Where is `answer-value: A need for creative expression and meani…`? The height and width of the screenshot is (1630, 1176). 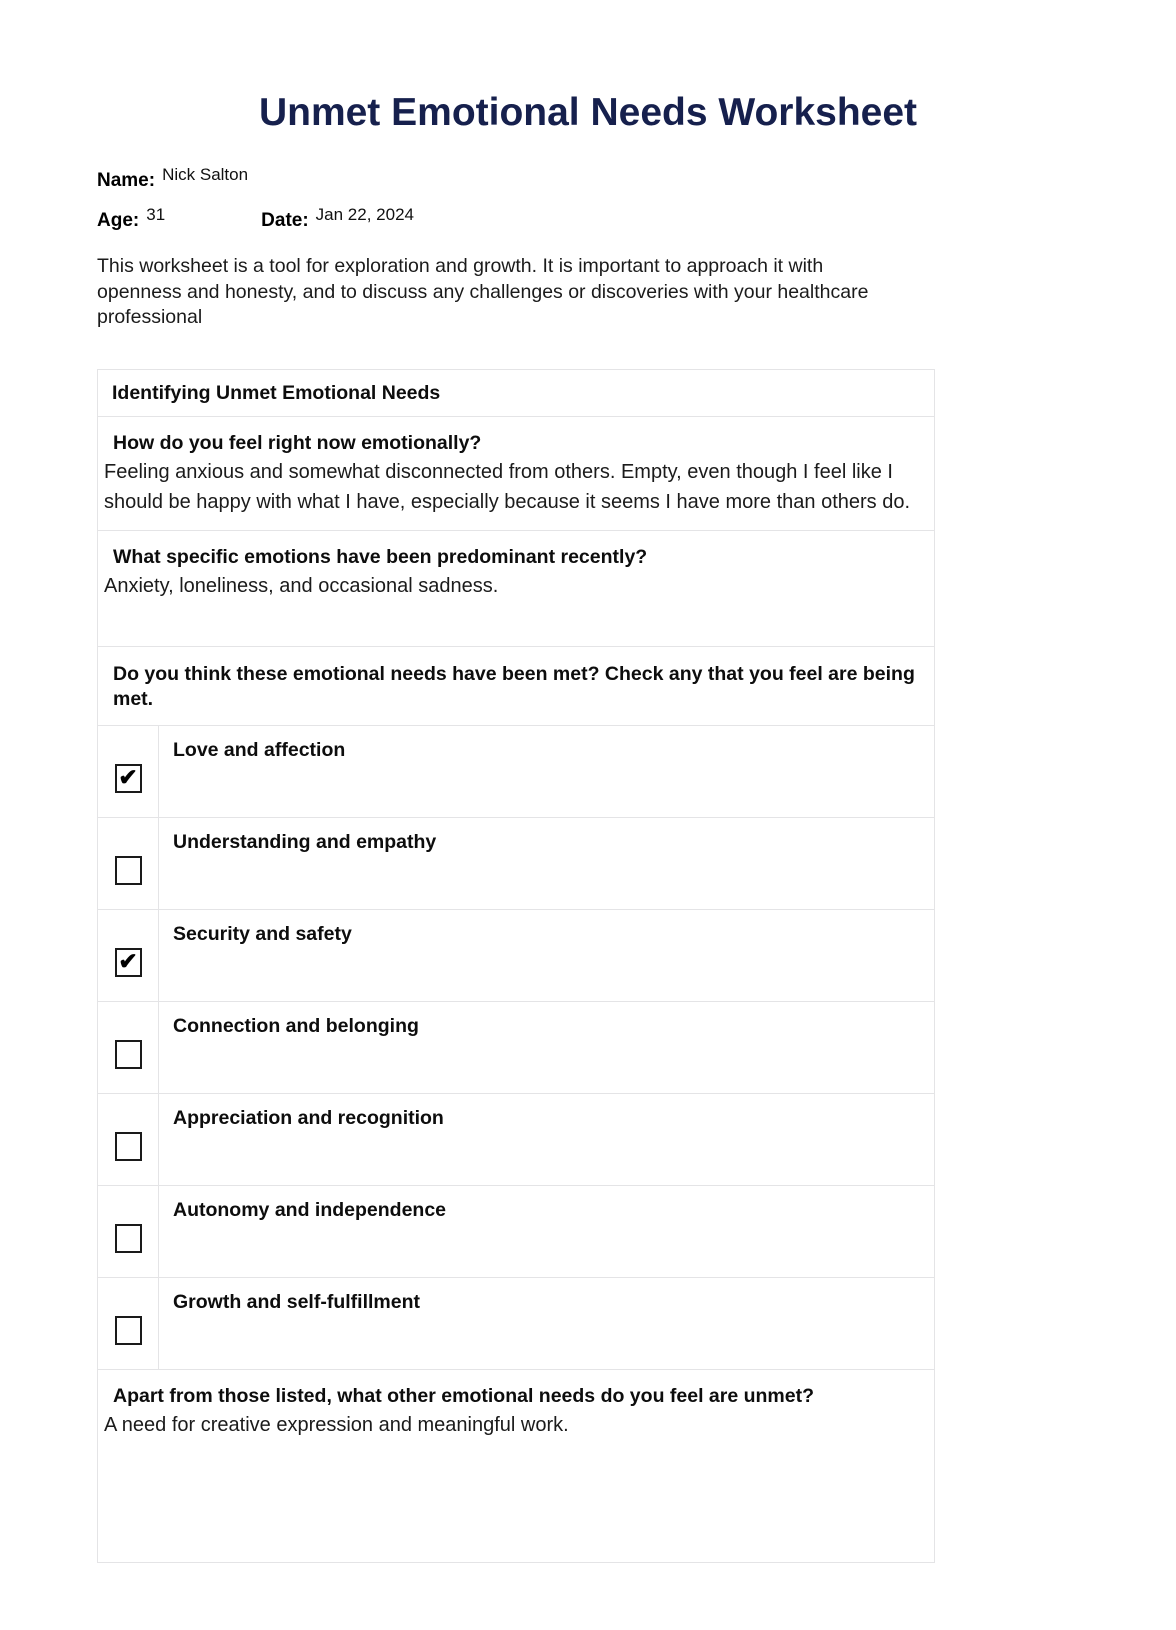
answer-value: A need for creative expression and meani… is located at coordinates (513, 1425).